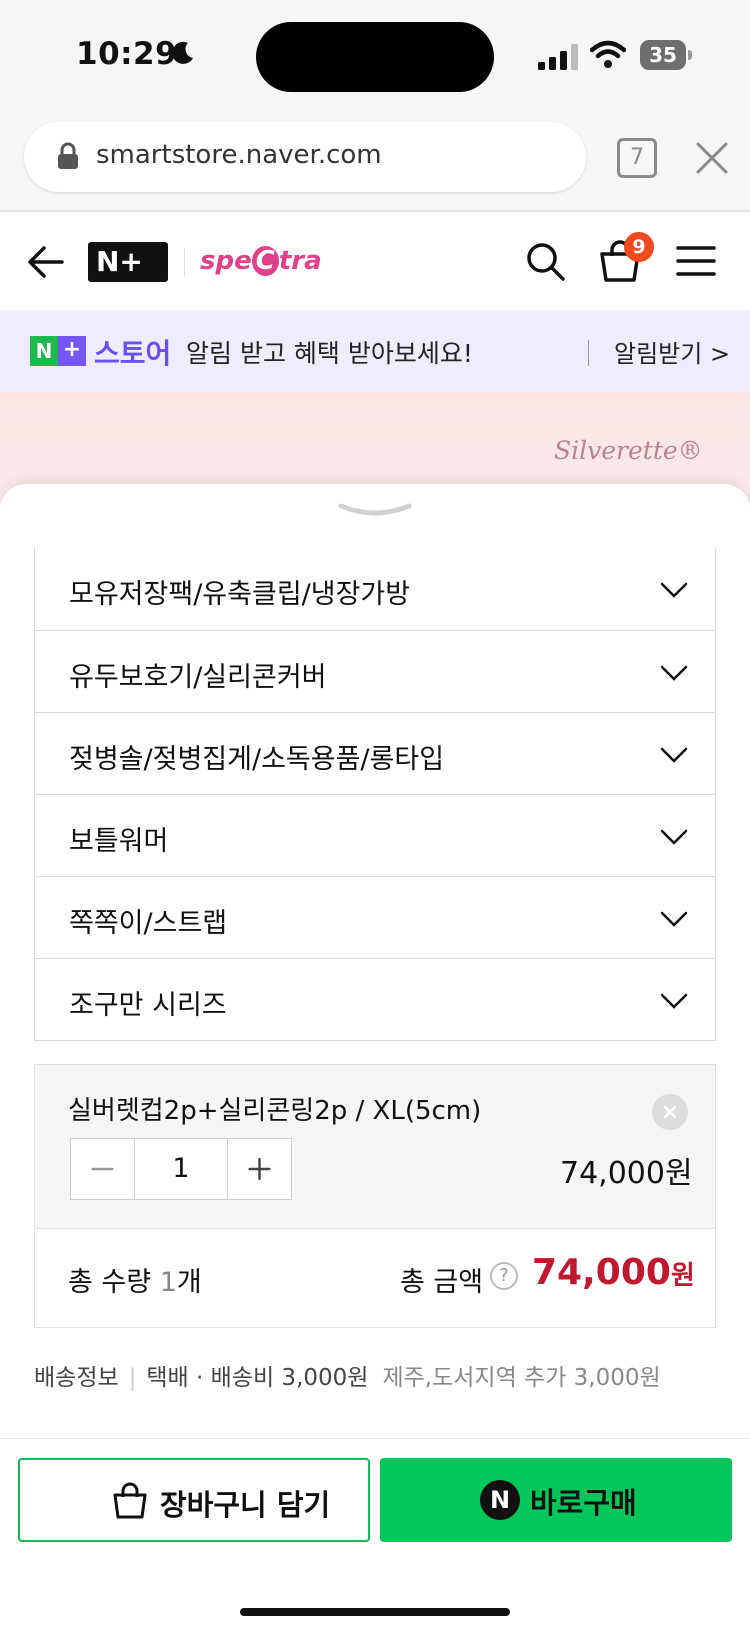 The width and height of the screenshot is (750, 1626). What do you see at coordinates (639, 247) in the screenshot?
I see `cart-count-badge: 9` at bounding box center [639, 247].